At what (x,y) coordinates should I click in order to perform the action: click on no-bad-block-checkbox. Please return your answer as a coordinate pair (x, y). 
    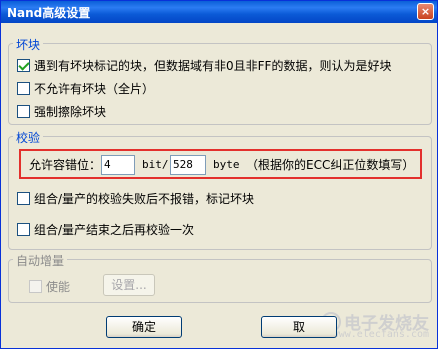
    Looking at the image, I should click on (23, 88).